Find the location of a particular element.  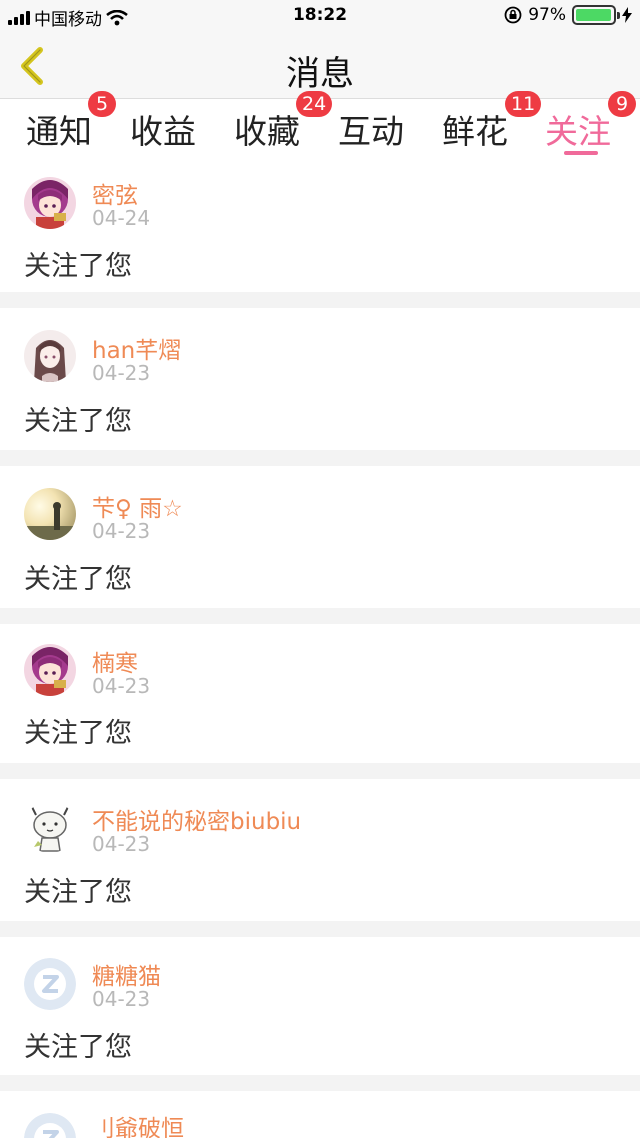

tab-favorites-badge: 24 is located at coordinates (314, 104).